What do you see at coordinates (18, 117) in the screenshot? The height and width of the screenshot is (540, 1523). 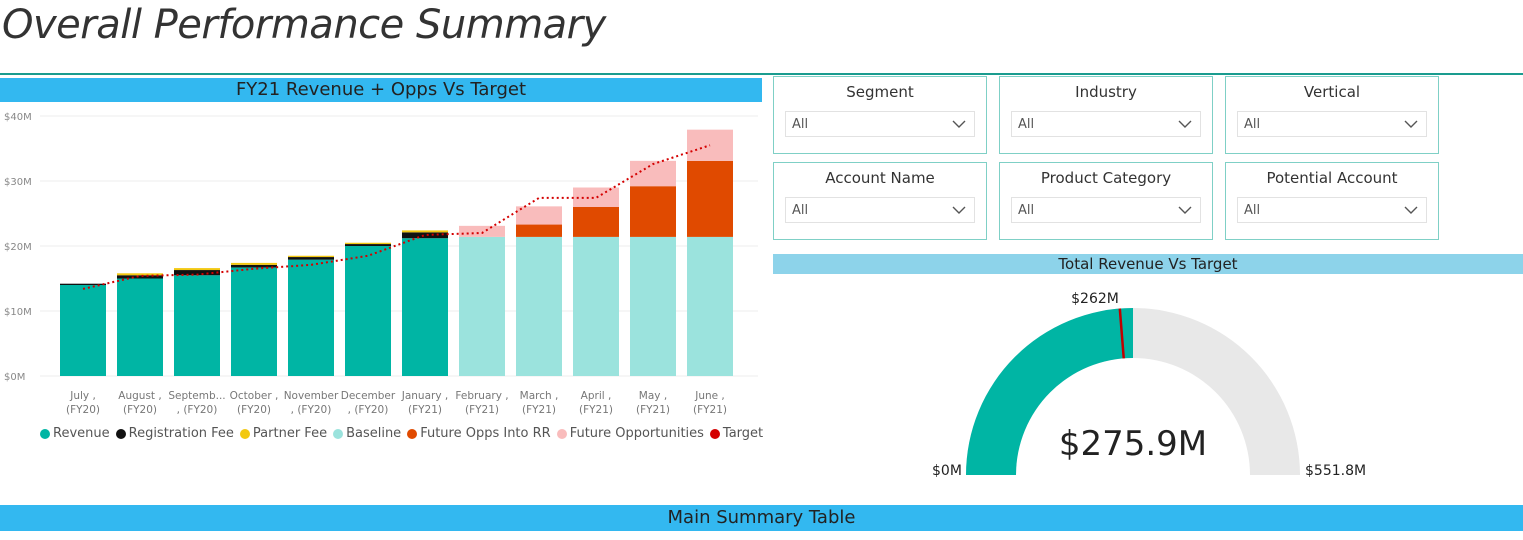 I see `y-tick-label: $40M` at bounding box center [18, 117].